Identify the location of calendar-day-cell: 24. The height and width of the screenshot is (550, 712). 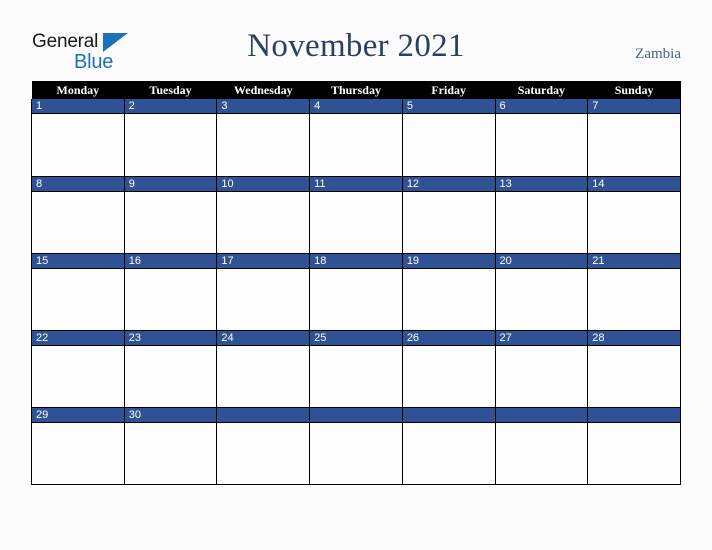
(263, 369).